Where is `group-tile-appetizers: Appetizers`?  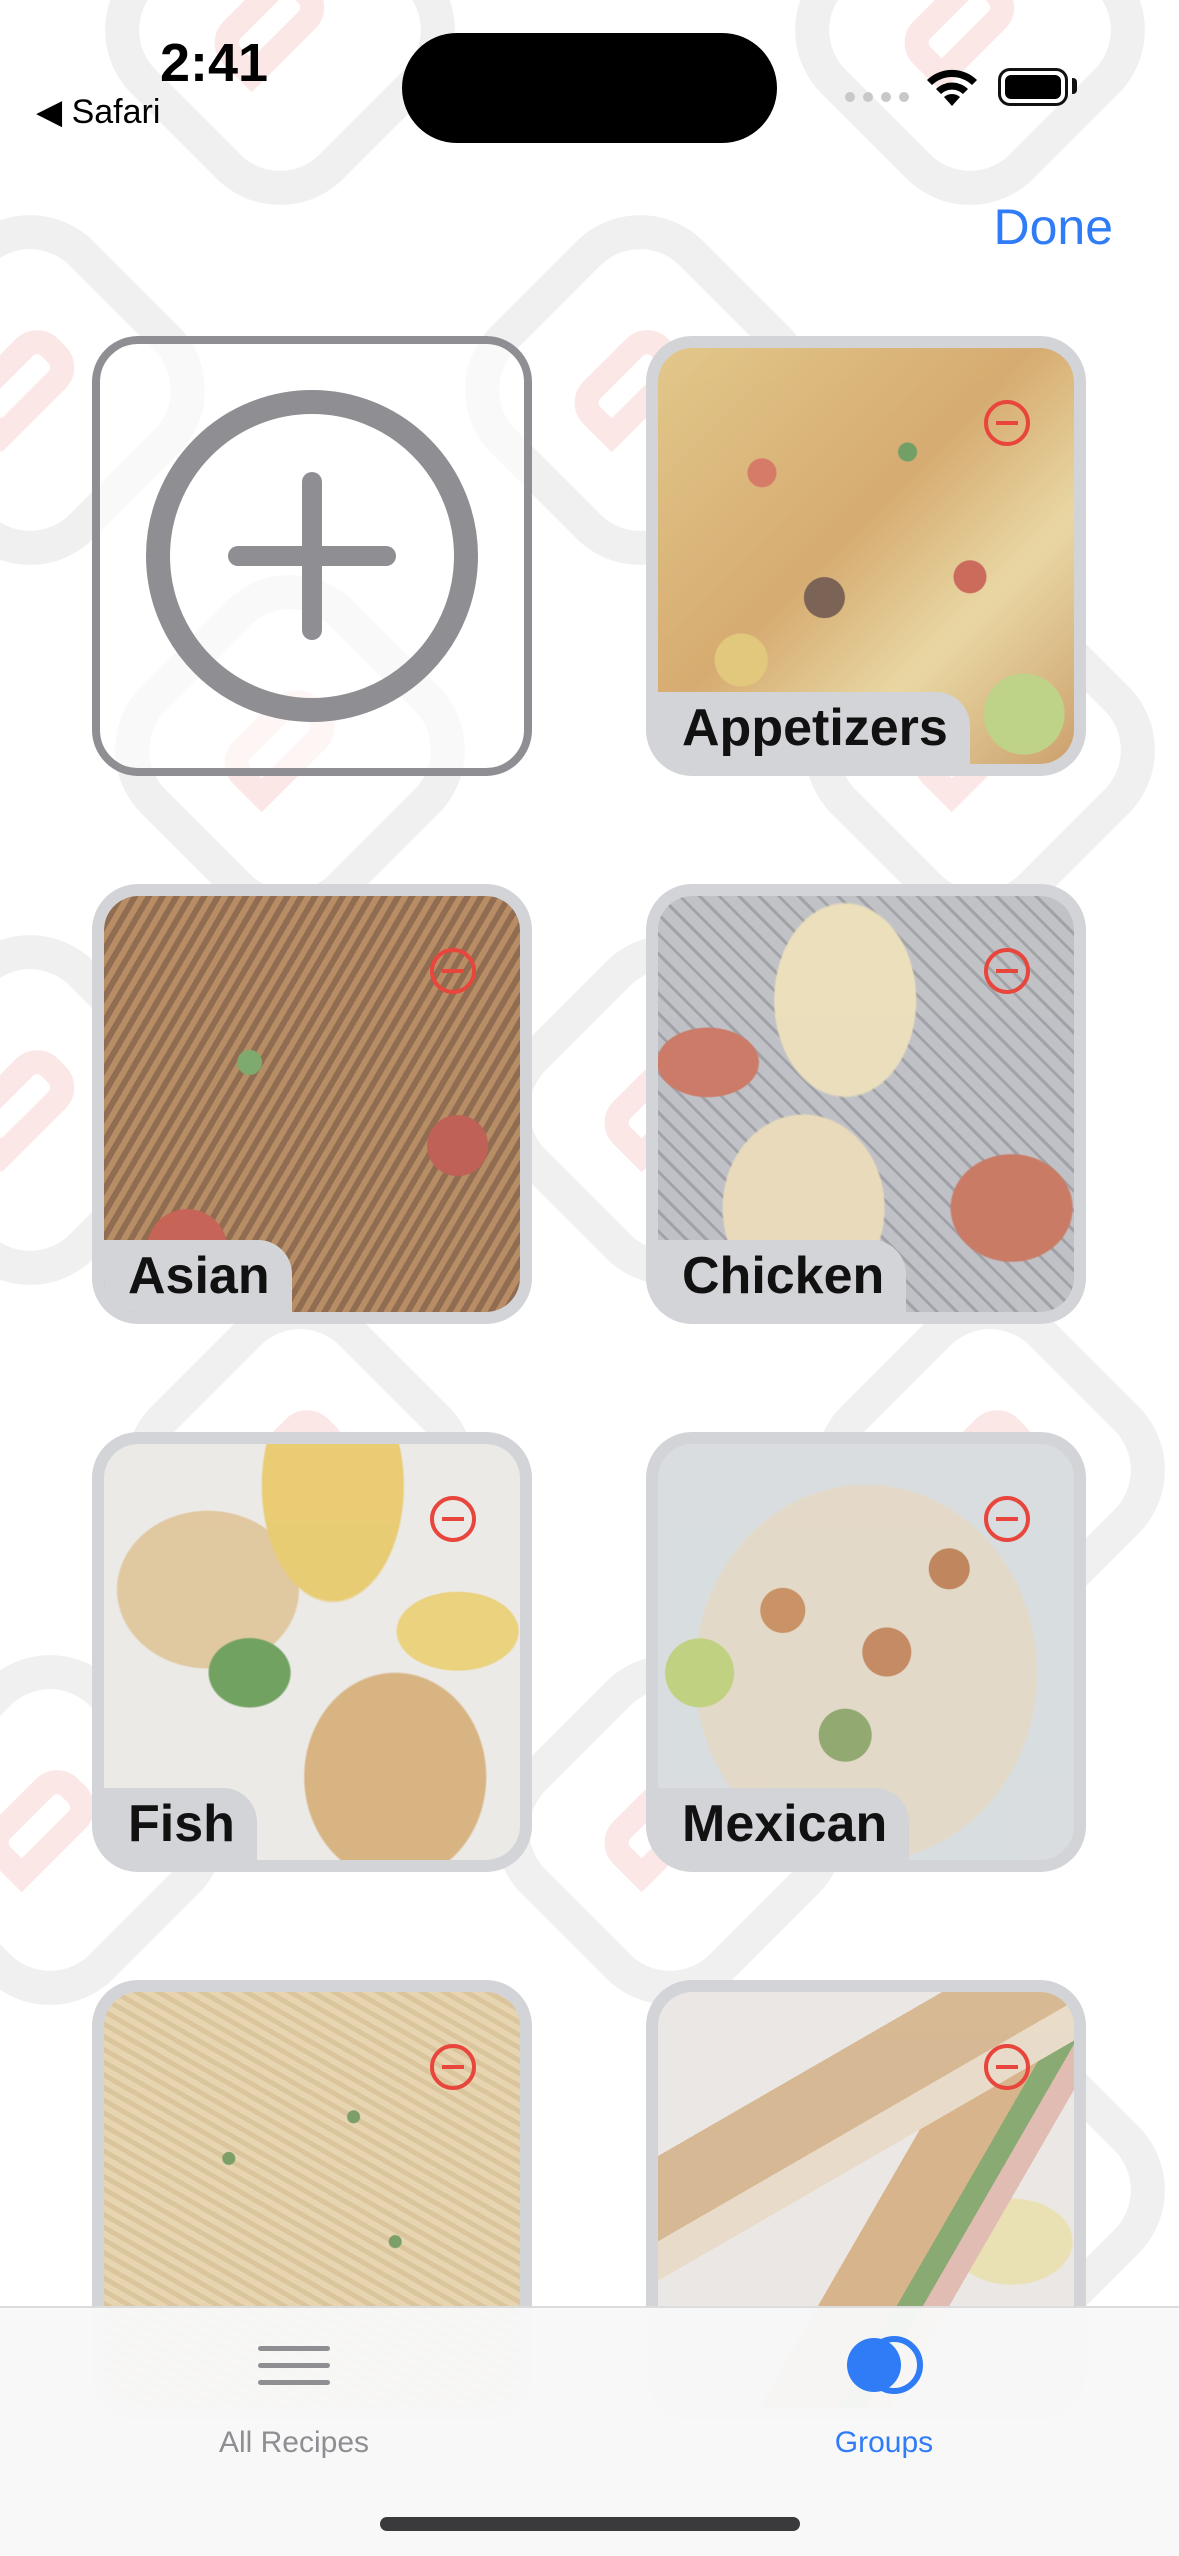 group-tile-appetizers: Appetizers is located at coordinates (866, 556).